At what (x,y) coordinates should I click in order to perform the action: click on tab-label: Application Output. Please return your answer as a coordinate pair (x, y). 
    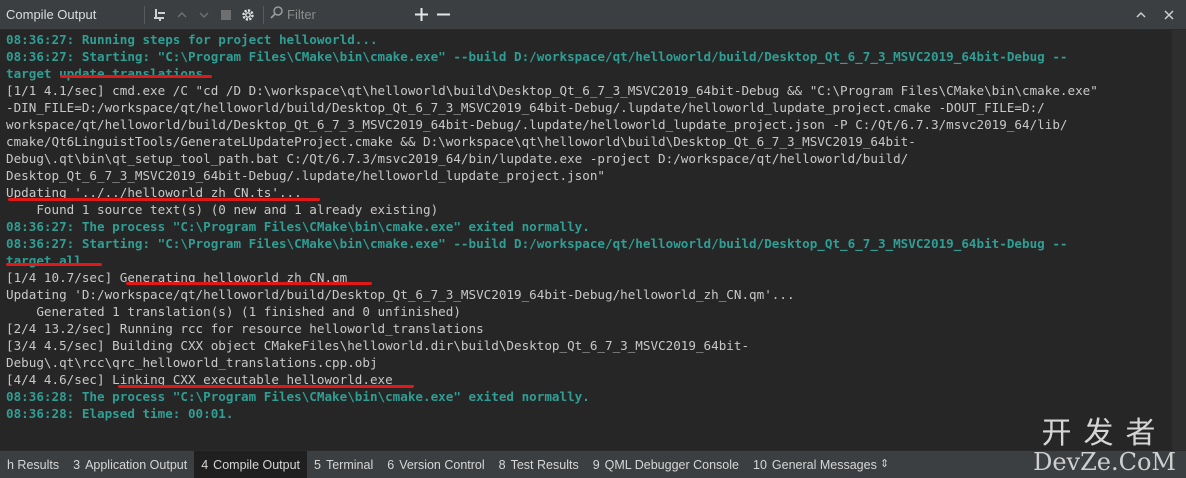
    Looking at the image, I should click on (136, 464).